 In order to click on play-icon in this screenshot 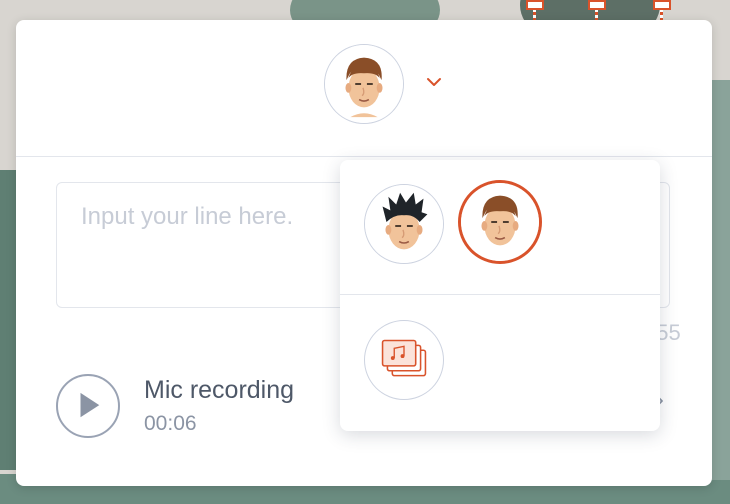, I will do `click(90, 405)`.